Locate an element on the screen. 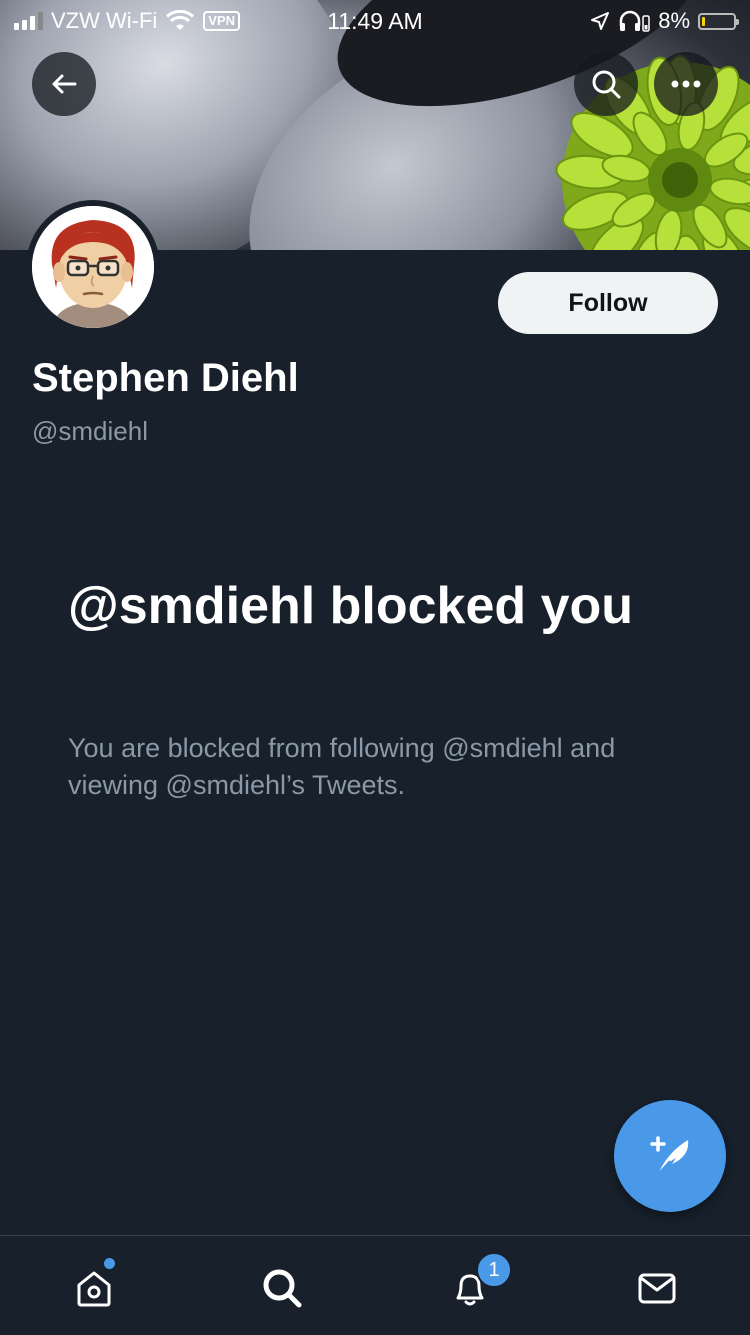  home-new-dot is located at coordinates (109, 1263).